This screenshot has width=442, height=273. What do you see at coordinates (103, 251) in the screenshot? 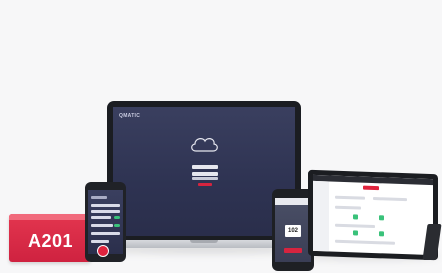
I see `record-button` at bounding box center [103, 251].